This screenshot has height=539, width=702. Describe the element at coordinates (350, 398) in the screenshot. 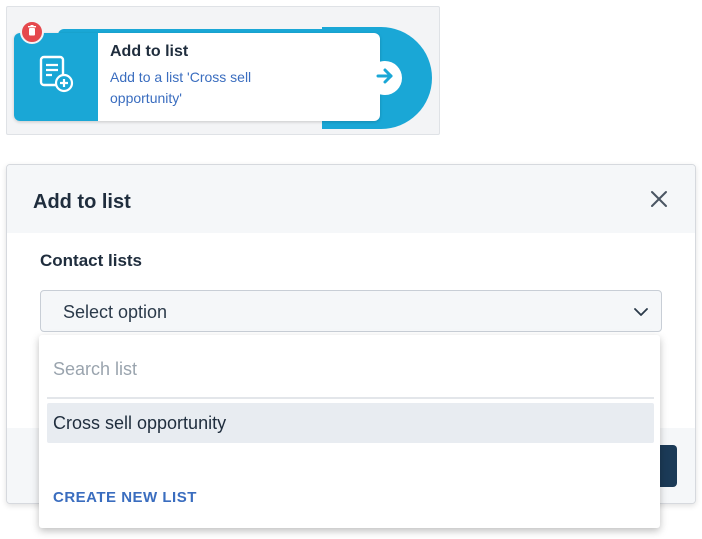

I see `dropdown-divider` at that location.